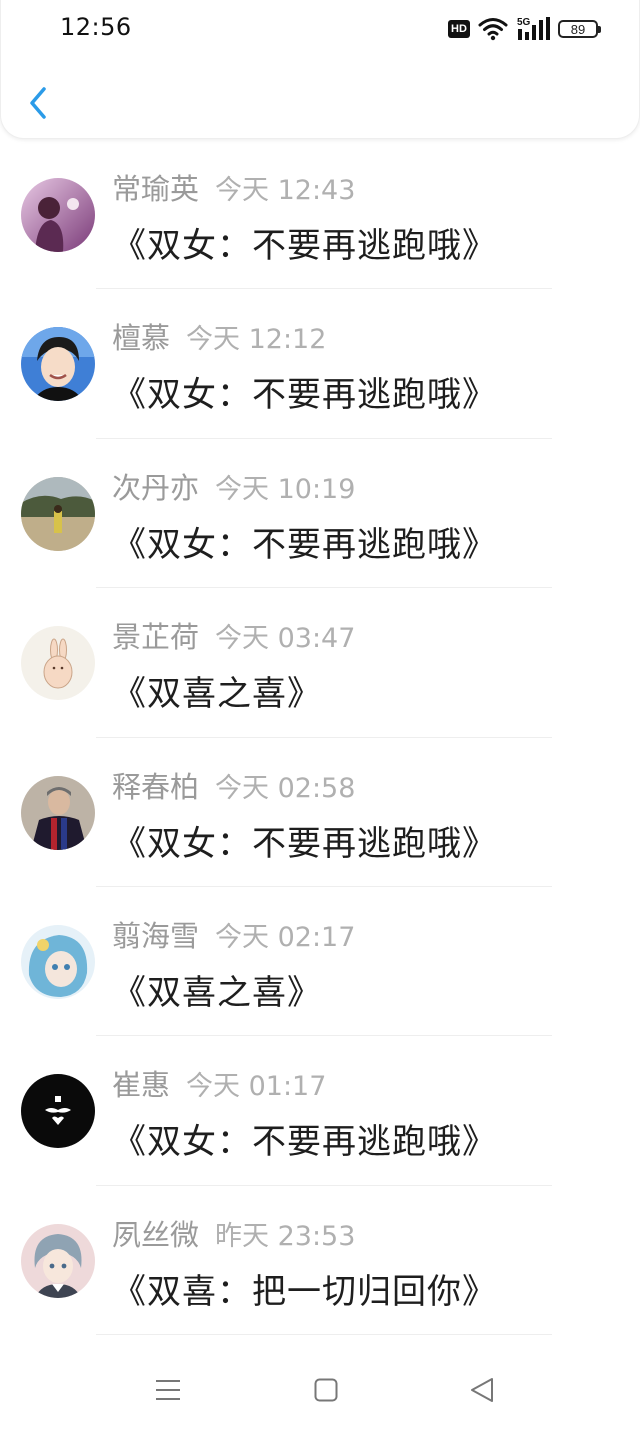 The image size is (640, 1433). I want to click on timestamp: 今天 10:19, so click(285, 489).